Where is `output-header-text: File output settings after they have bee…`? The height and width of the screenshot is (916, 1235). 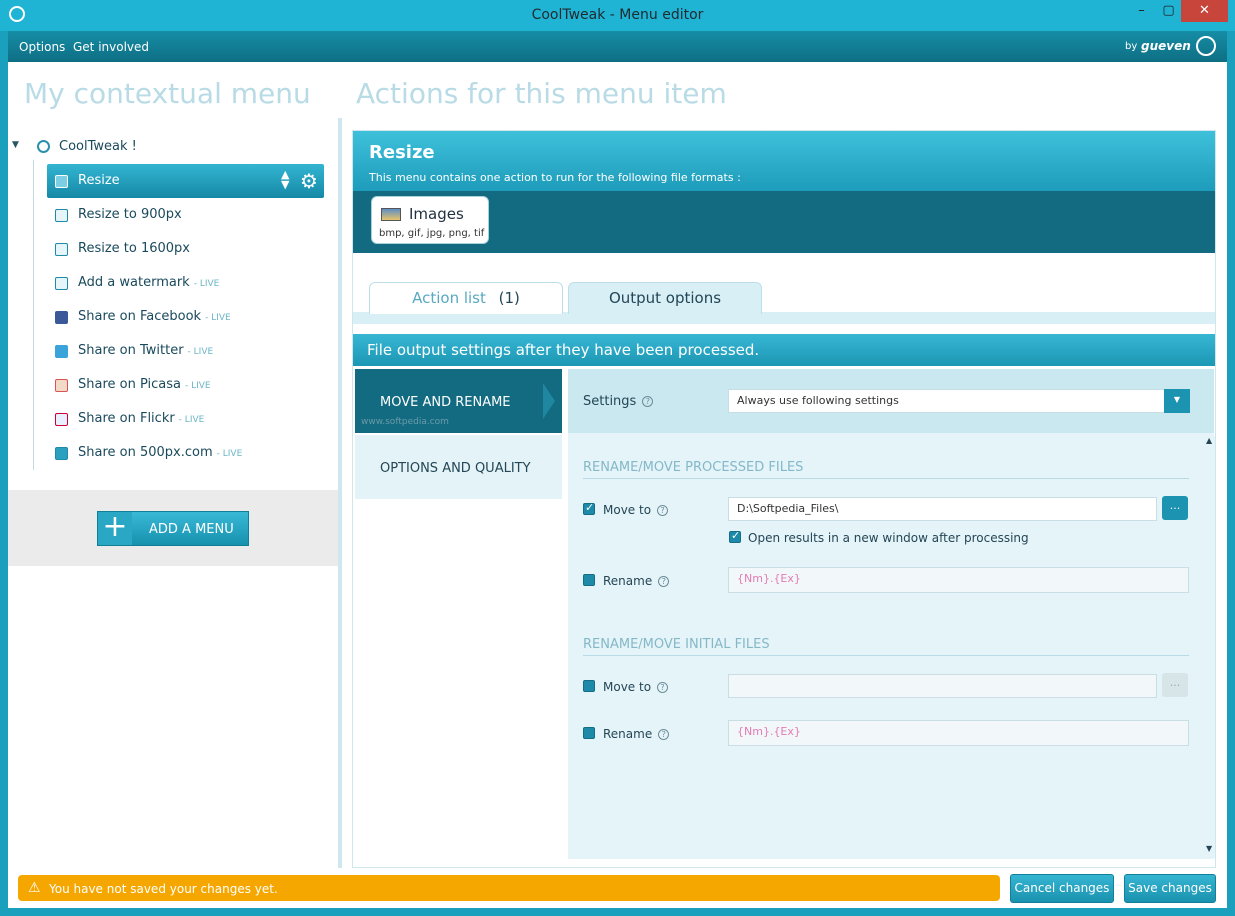 output-header-text: File output settings after they have bee… is located at coordinates (563, 350).